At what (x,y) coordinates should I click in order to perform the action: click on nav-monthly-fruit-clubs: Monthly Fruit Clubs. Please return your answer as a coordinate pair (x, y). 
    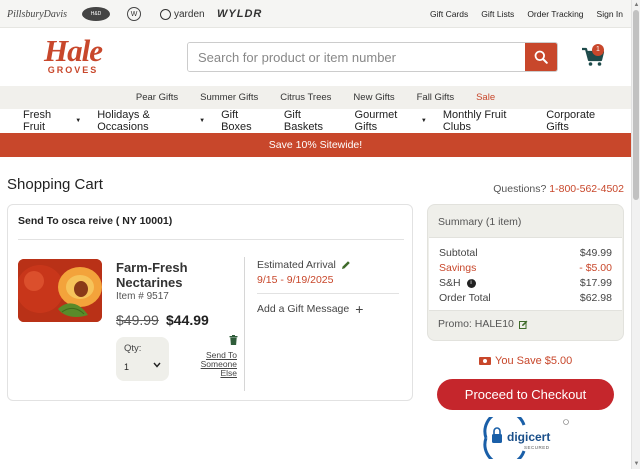
    Looking at the image, I should click on (486, 121).